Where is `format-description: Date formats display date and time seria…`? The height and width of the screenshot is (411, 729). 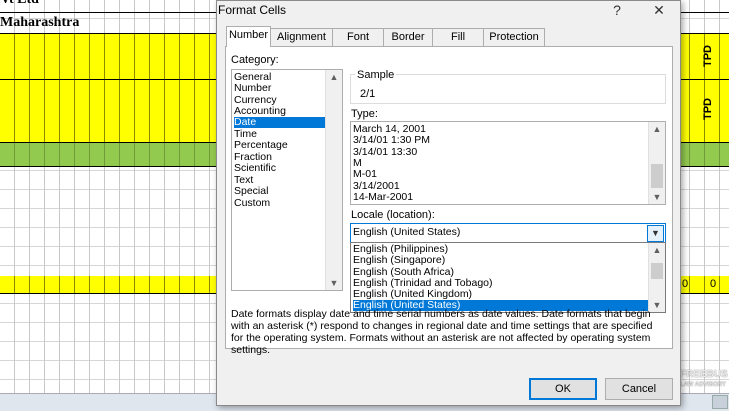 format-description: Date formats display date and time seria… is located at coordinates (442, 332).